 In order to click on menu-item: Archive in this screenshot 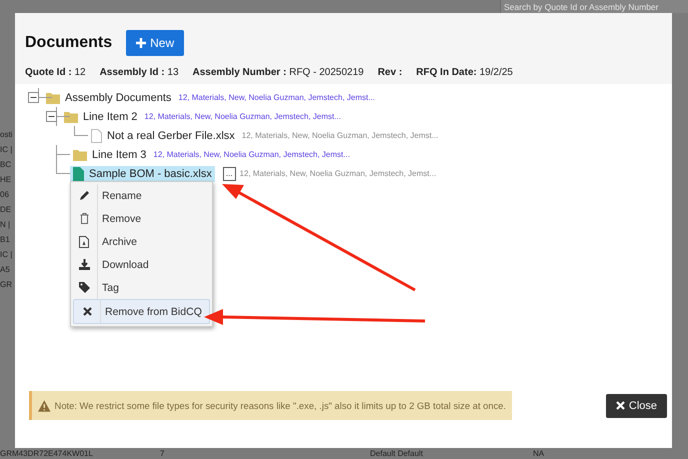, I will do `click(141, 241)`.